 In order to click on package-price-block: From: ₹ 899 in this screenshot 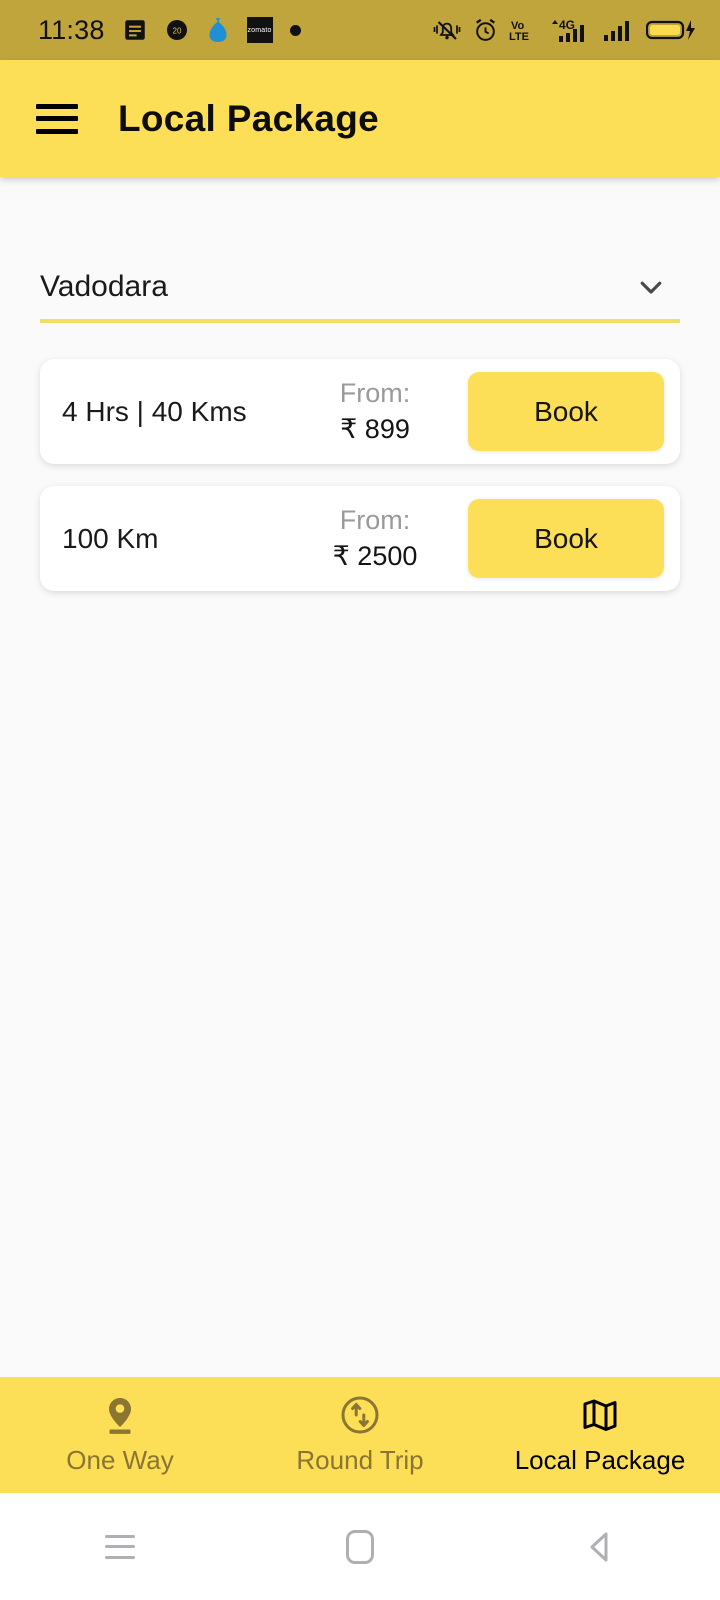, I will do `click(375, 411)`.